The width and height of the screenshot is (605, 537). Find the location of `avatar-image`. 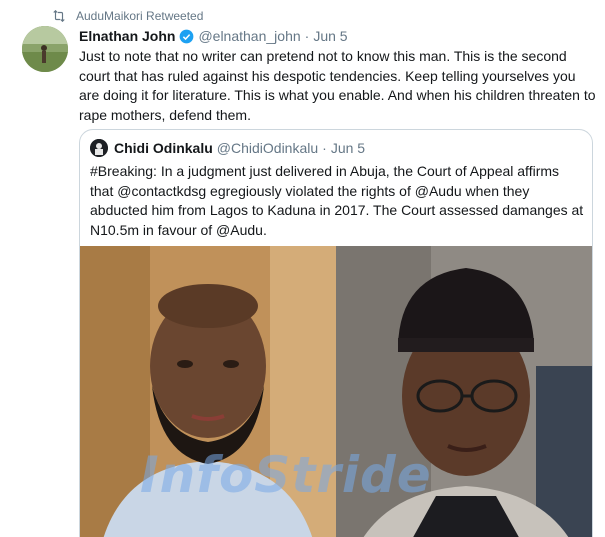

avatar-image is located at coordinates (45, 49).